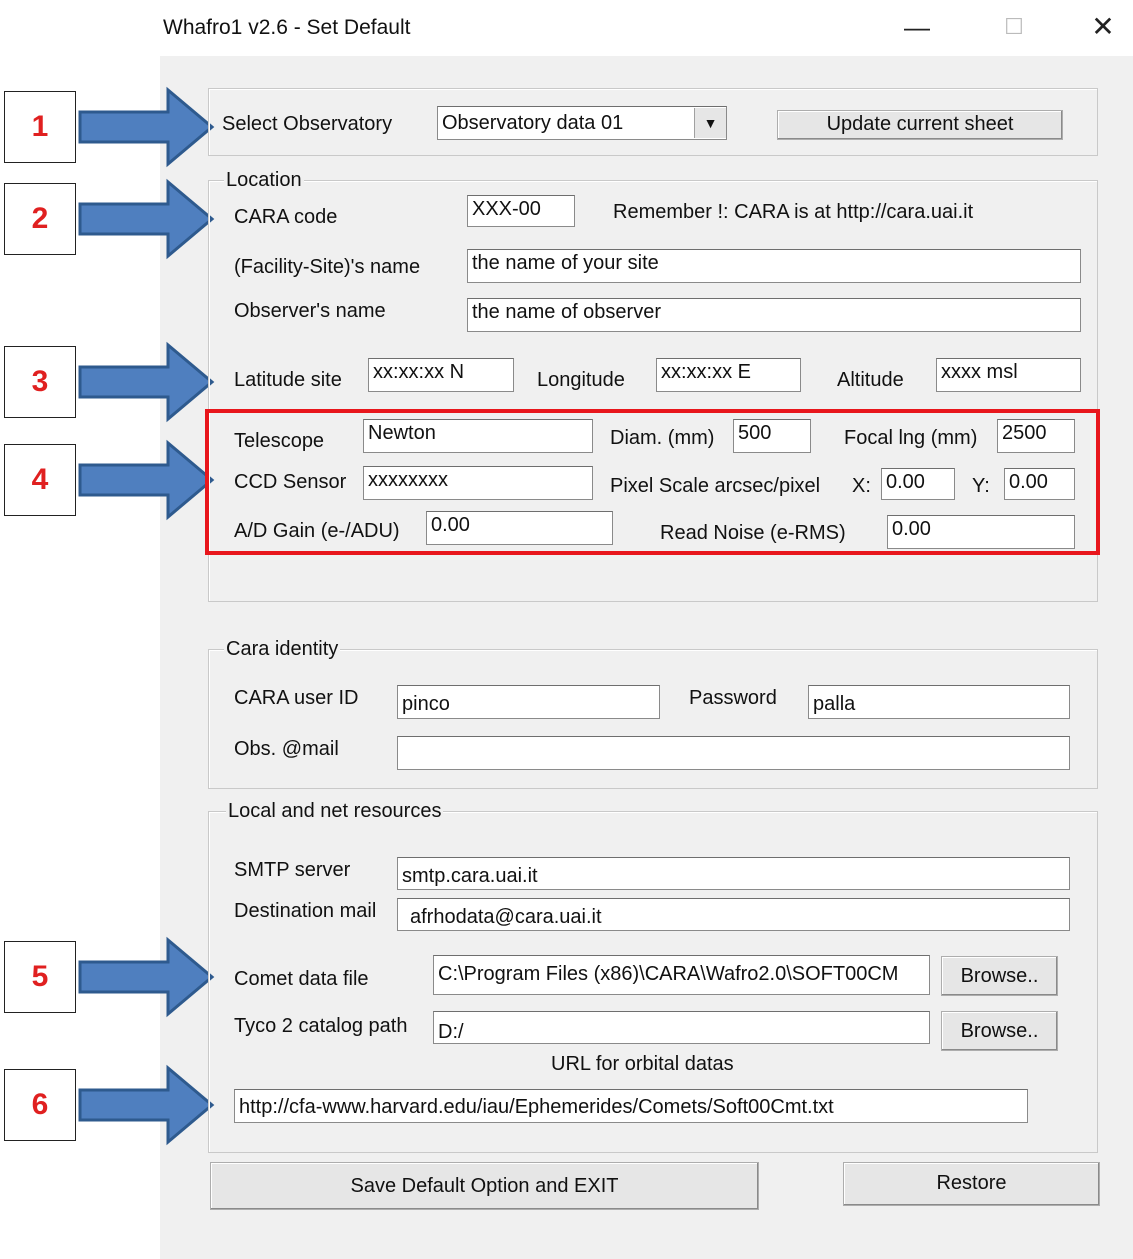 The image size is (1133, 1259). I want to click on comet-file-label: Comet data file, so click(301, 979).